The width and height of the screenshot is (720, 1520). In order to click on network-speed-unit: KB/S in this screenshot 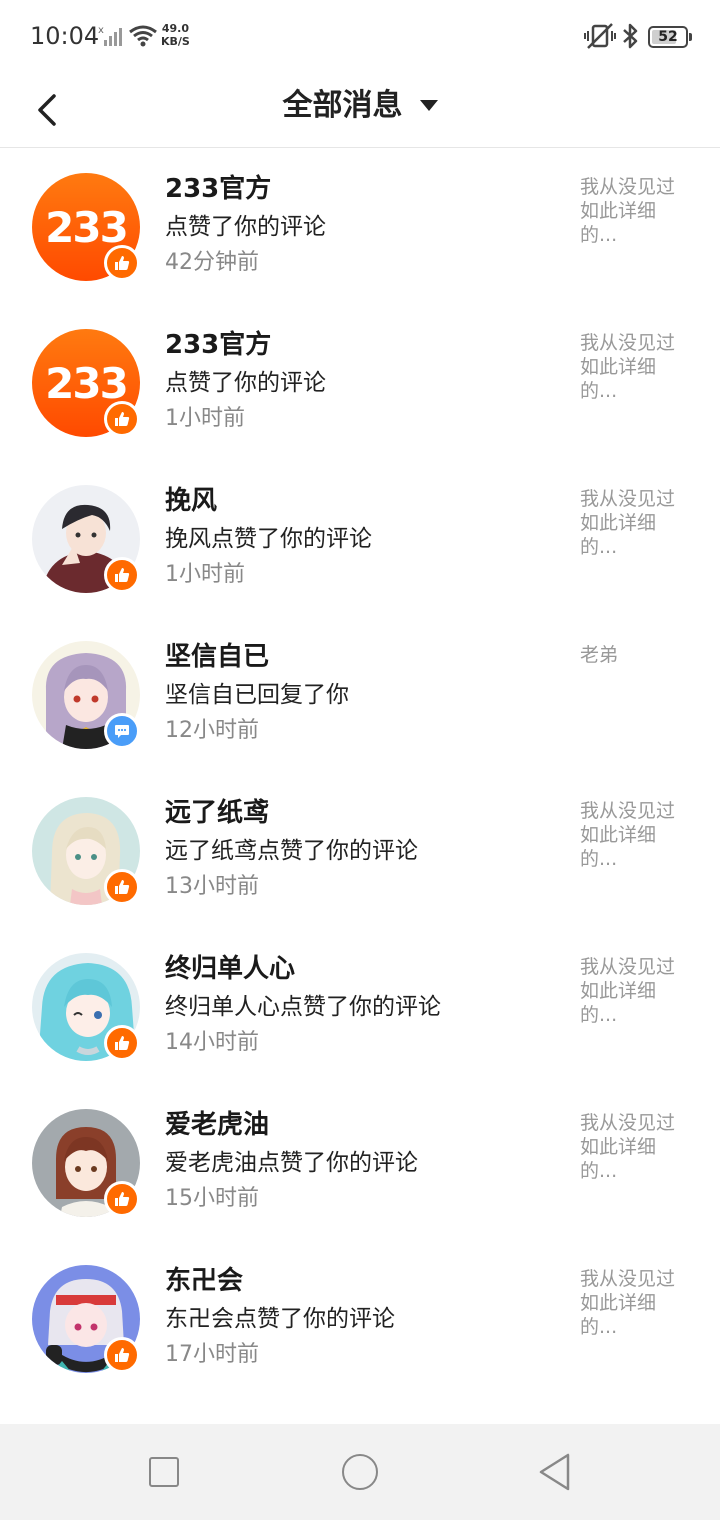, I will do `click(175, 41)`.